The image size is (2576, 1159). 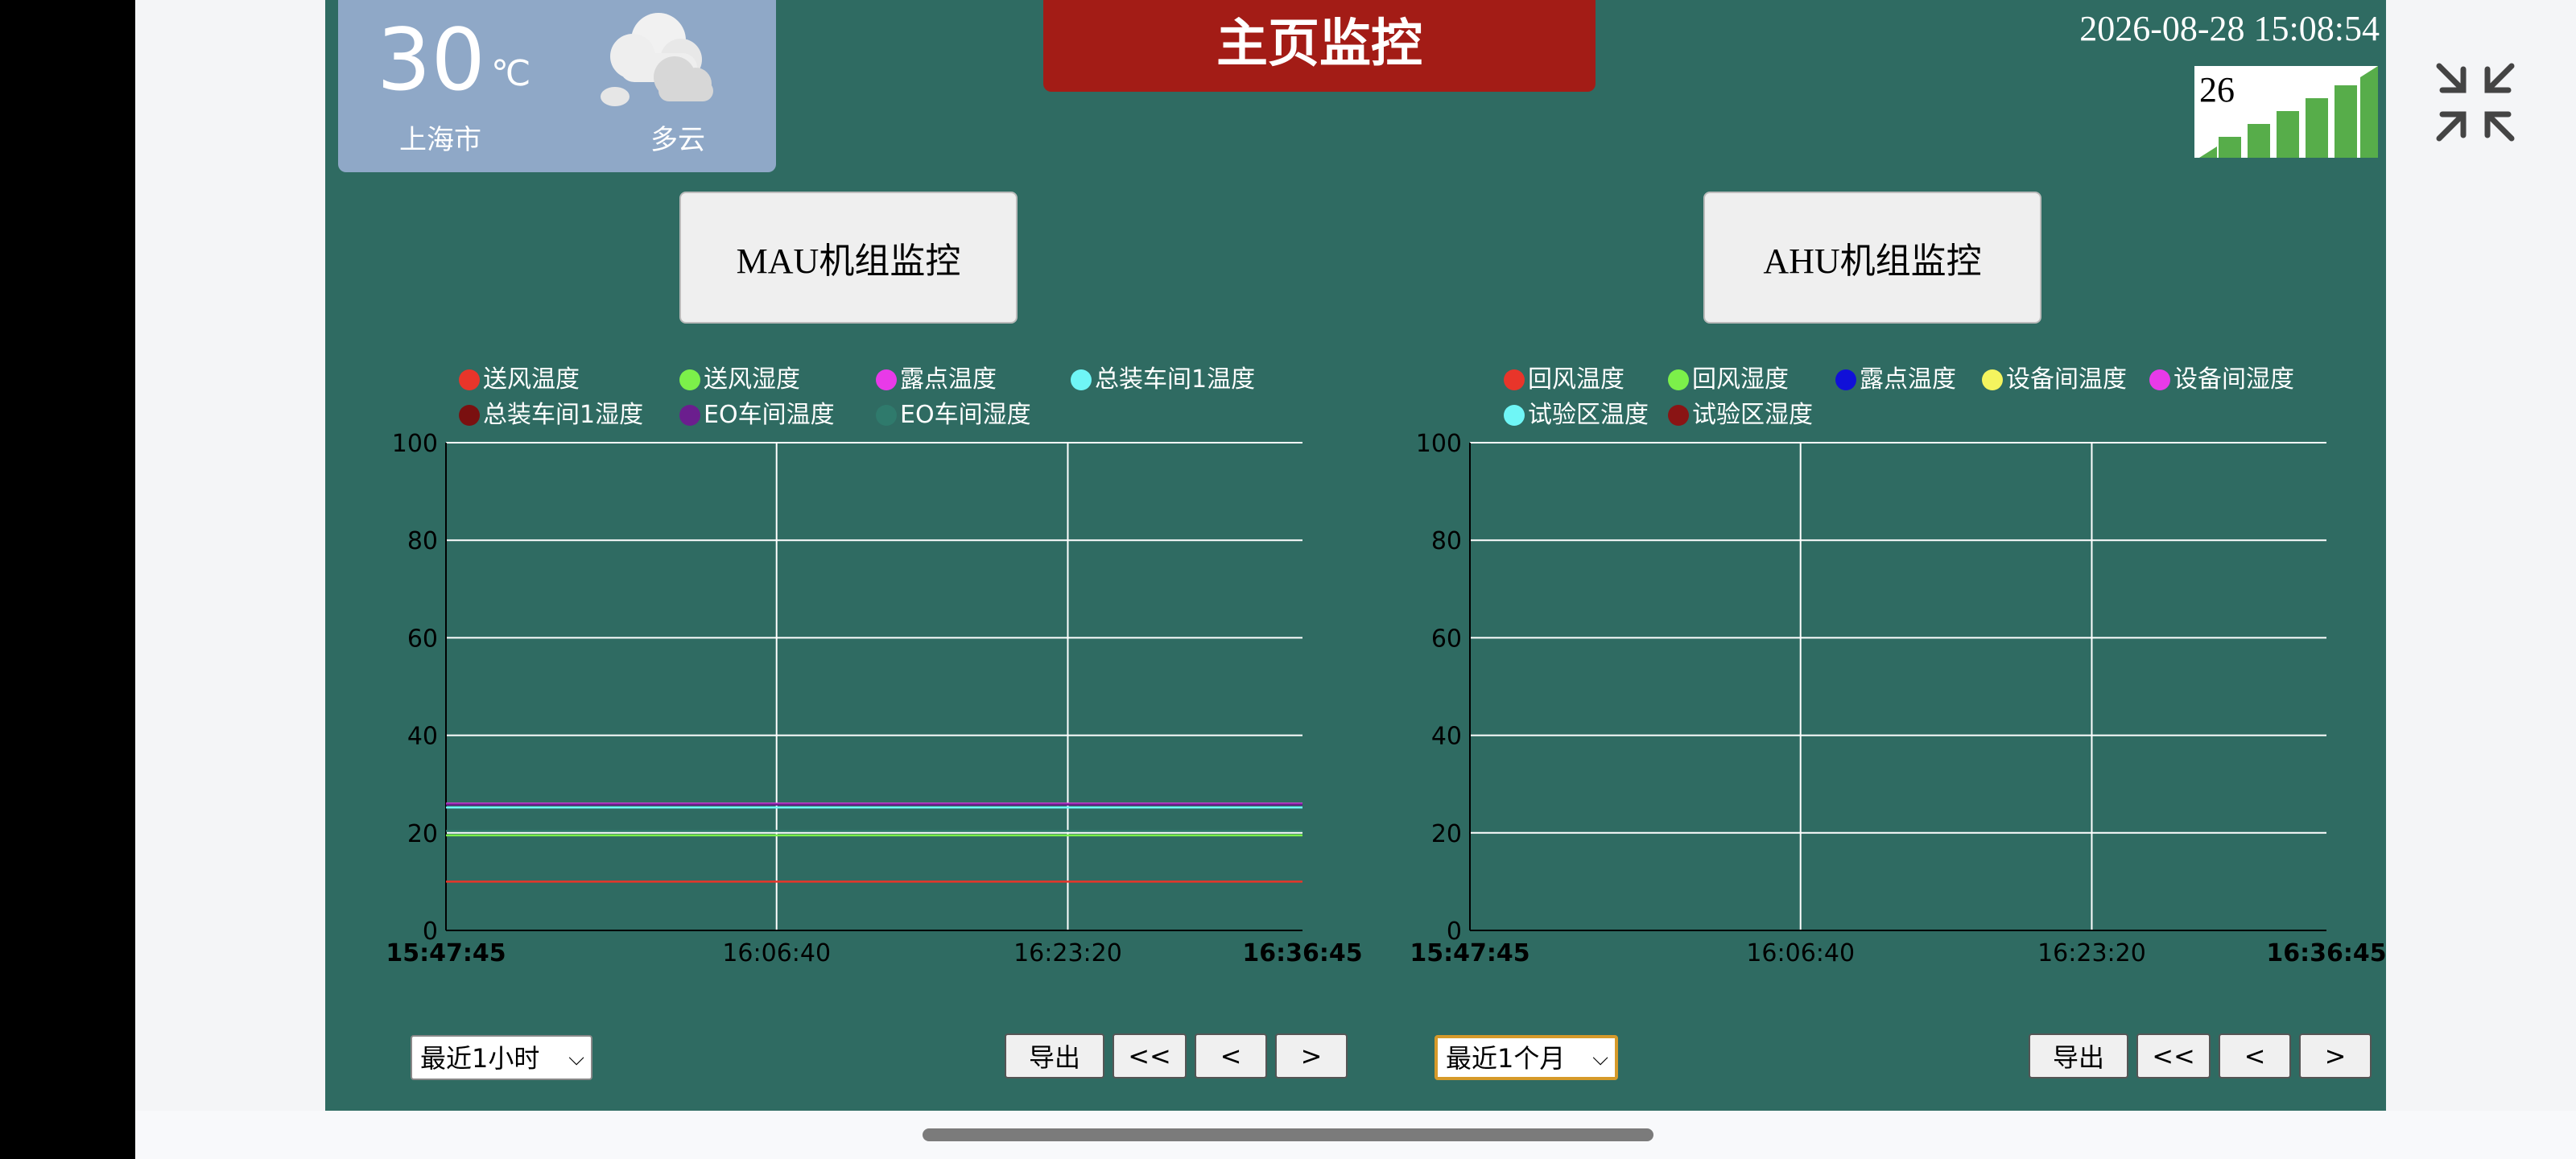 I want to click on legend-item: 回风温度, so click(x=1564, y=379).